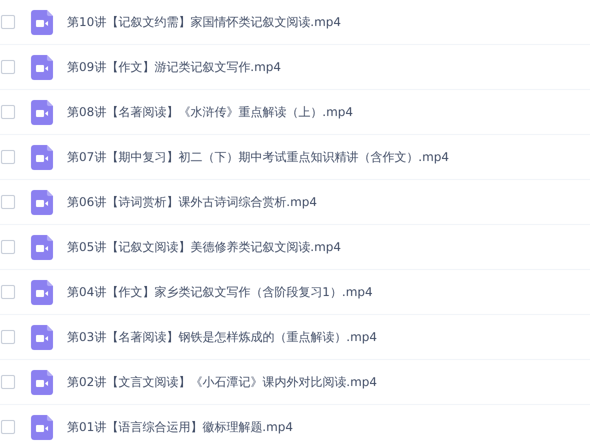 The width and height of the screenshot is (590, 442). I want to click on file-name: 第06讲【诗词赏析】课外古诗词综合赏析.mp4, so click(192, 202).